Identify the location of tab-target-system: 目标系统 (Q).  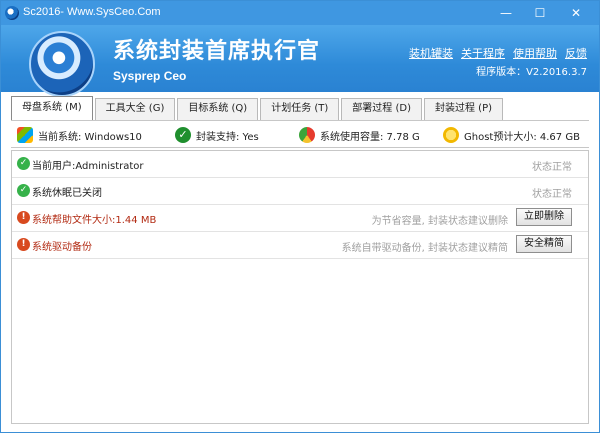
(218, 109).